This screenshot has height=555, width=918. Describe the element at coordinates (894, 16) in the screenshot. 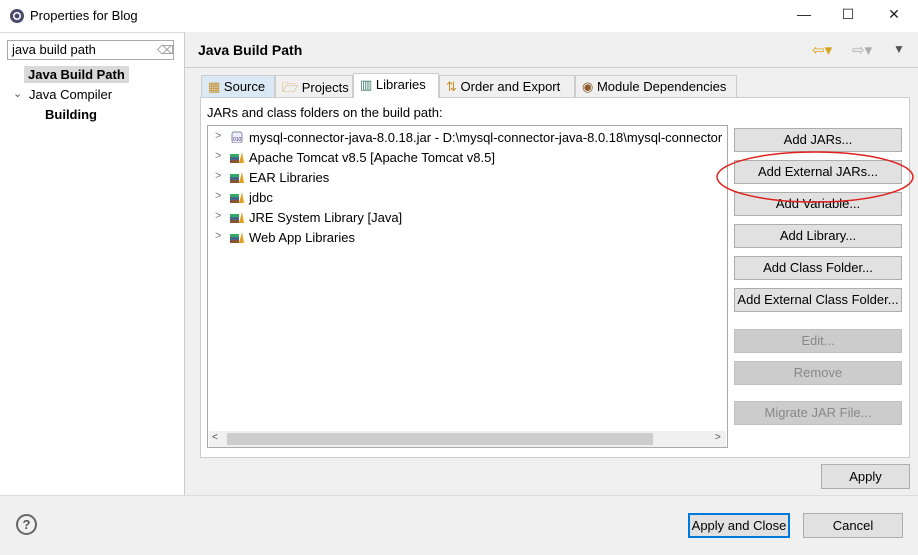

I see `close-button: ✕` at that location.